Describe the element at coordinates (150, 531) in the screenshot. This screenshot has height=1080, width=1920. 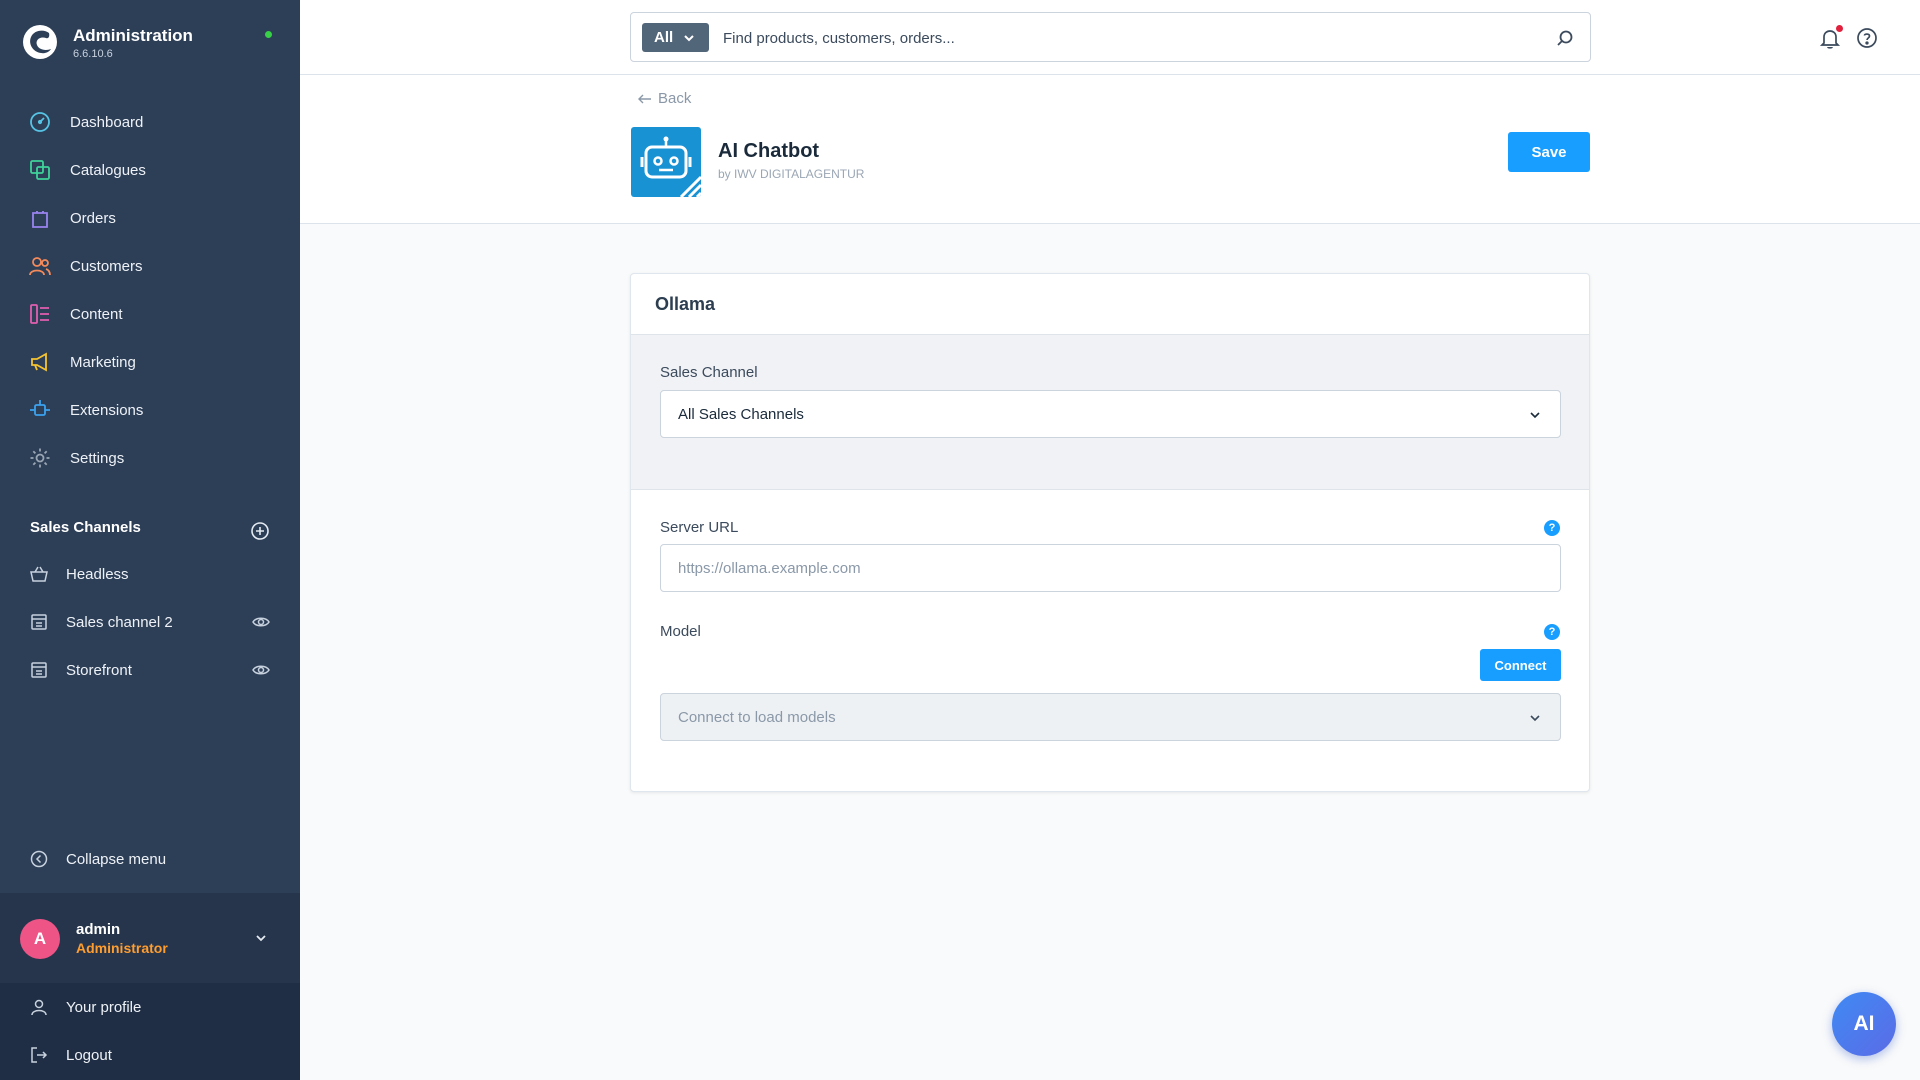
I see `sales-channels-header: Sales Channels` at that location.